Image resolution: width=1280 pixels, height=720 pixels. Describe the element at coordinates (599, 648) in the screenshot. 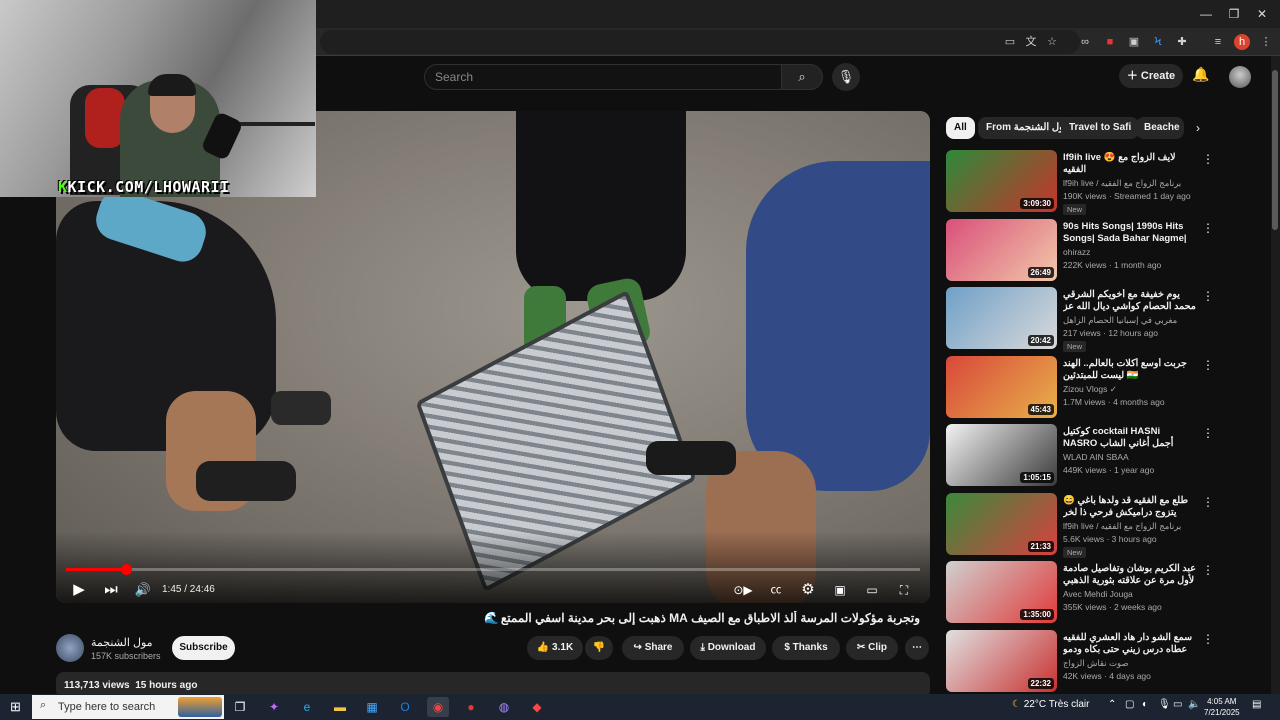

I see `dislike-button: 👎` at that location.